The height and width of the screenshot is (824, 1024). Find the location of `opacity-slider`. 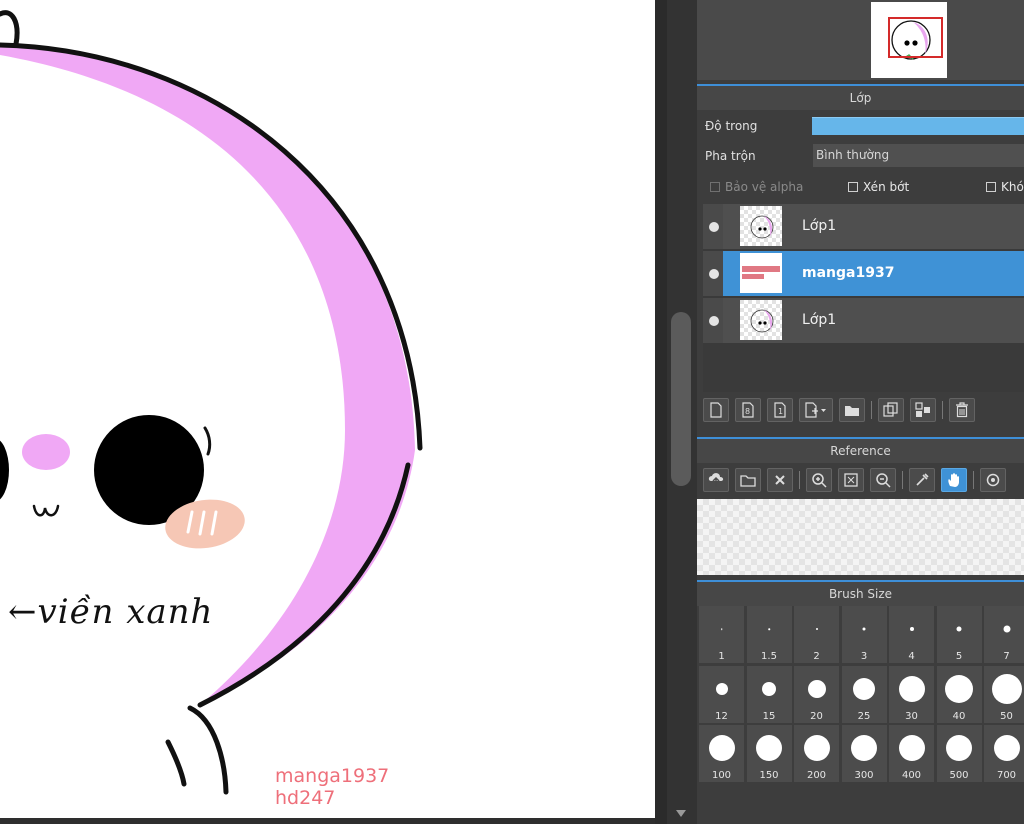

opacity-slider is located at coordinates (918, 126).